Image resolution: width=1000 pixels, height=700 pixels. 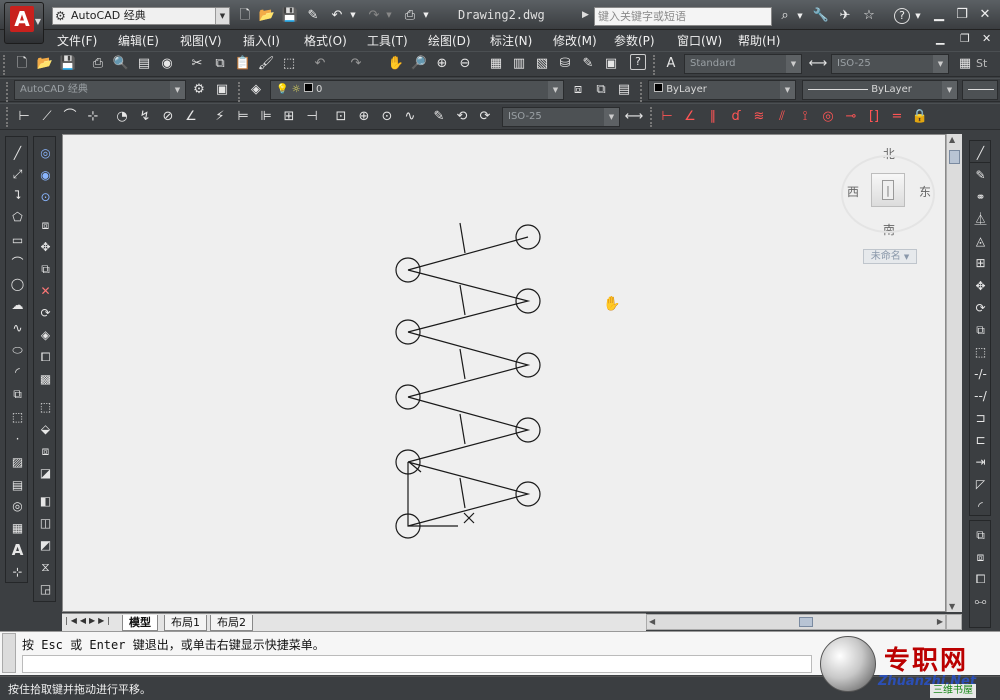 I want to click on 3d-print-icon: ◉, so click(x=167, y=64).